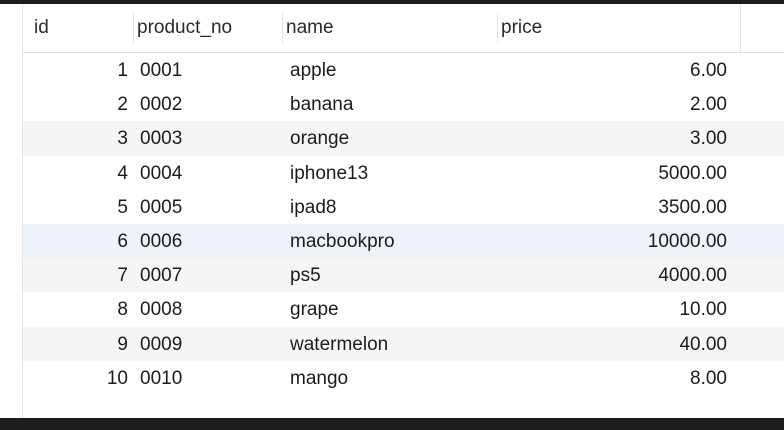 The image size is (784, 430). Describe the element at coordinates (11, 211) in the screenshot. I see `row-gutter` at that location.